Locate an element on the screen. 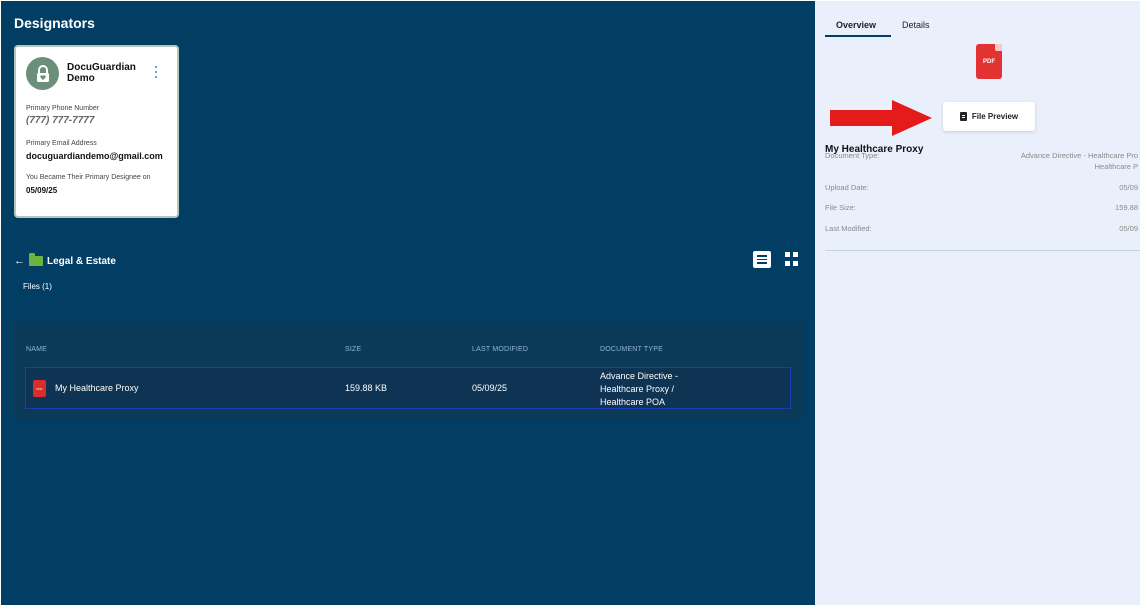  email-label: Primary Email Address is located at coordinates (61, 143).